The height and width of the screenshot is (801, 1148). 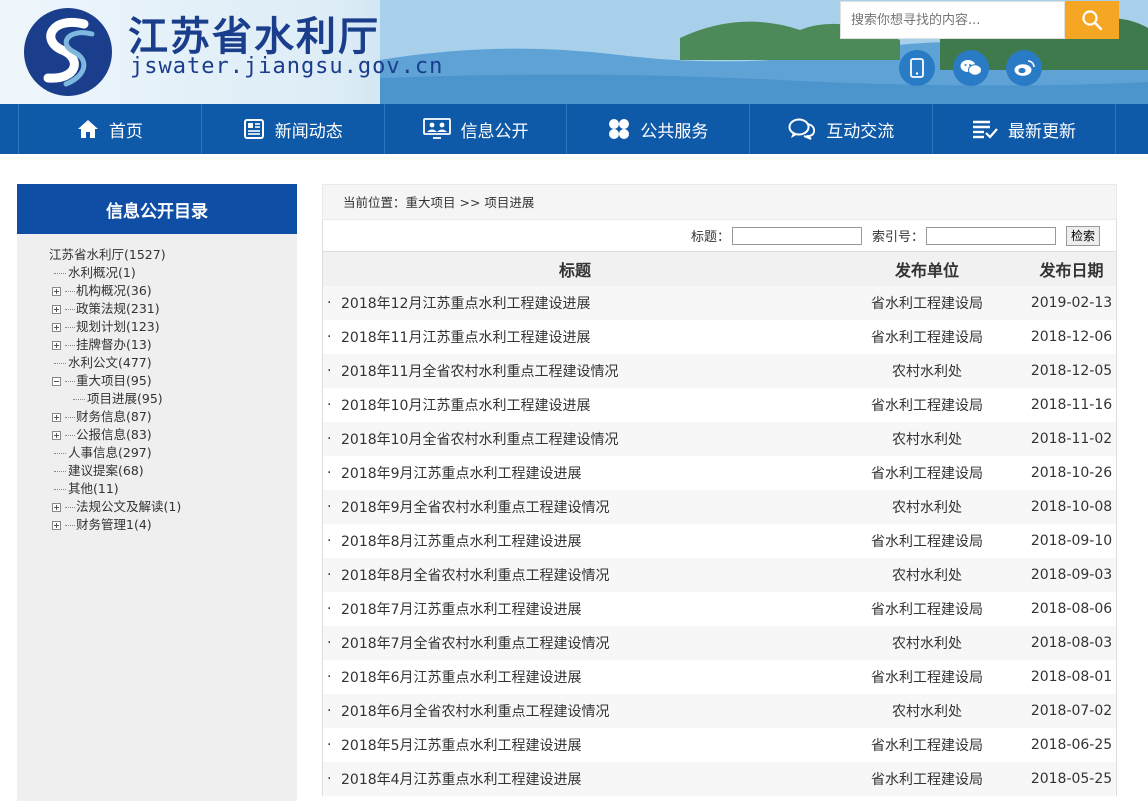 I want to click on nav-item-interaction: 互动交流, so click(x=840, y=129).